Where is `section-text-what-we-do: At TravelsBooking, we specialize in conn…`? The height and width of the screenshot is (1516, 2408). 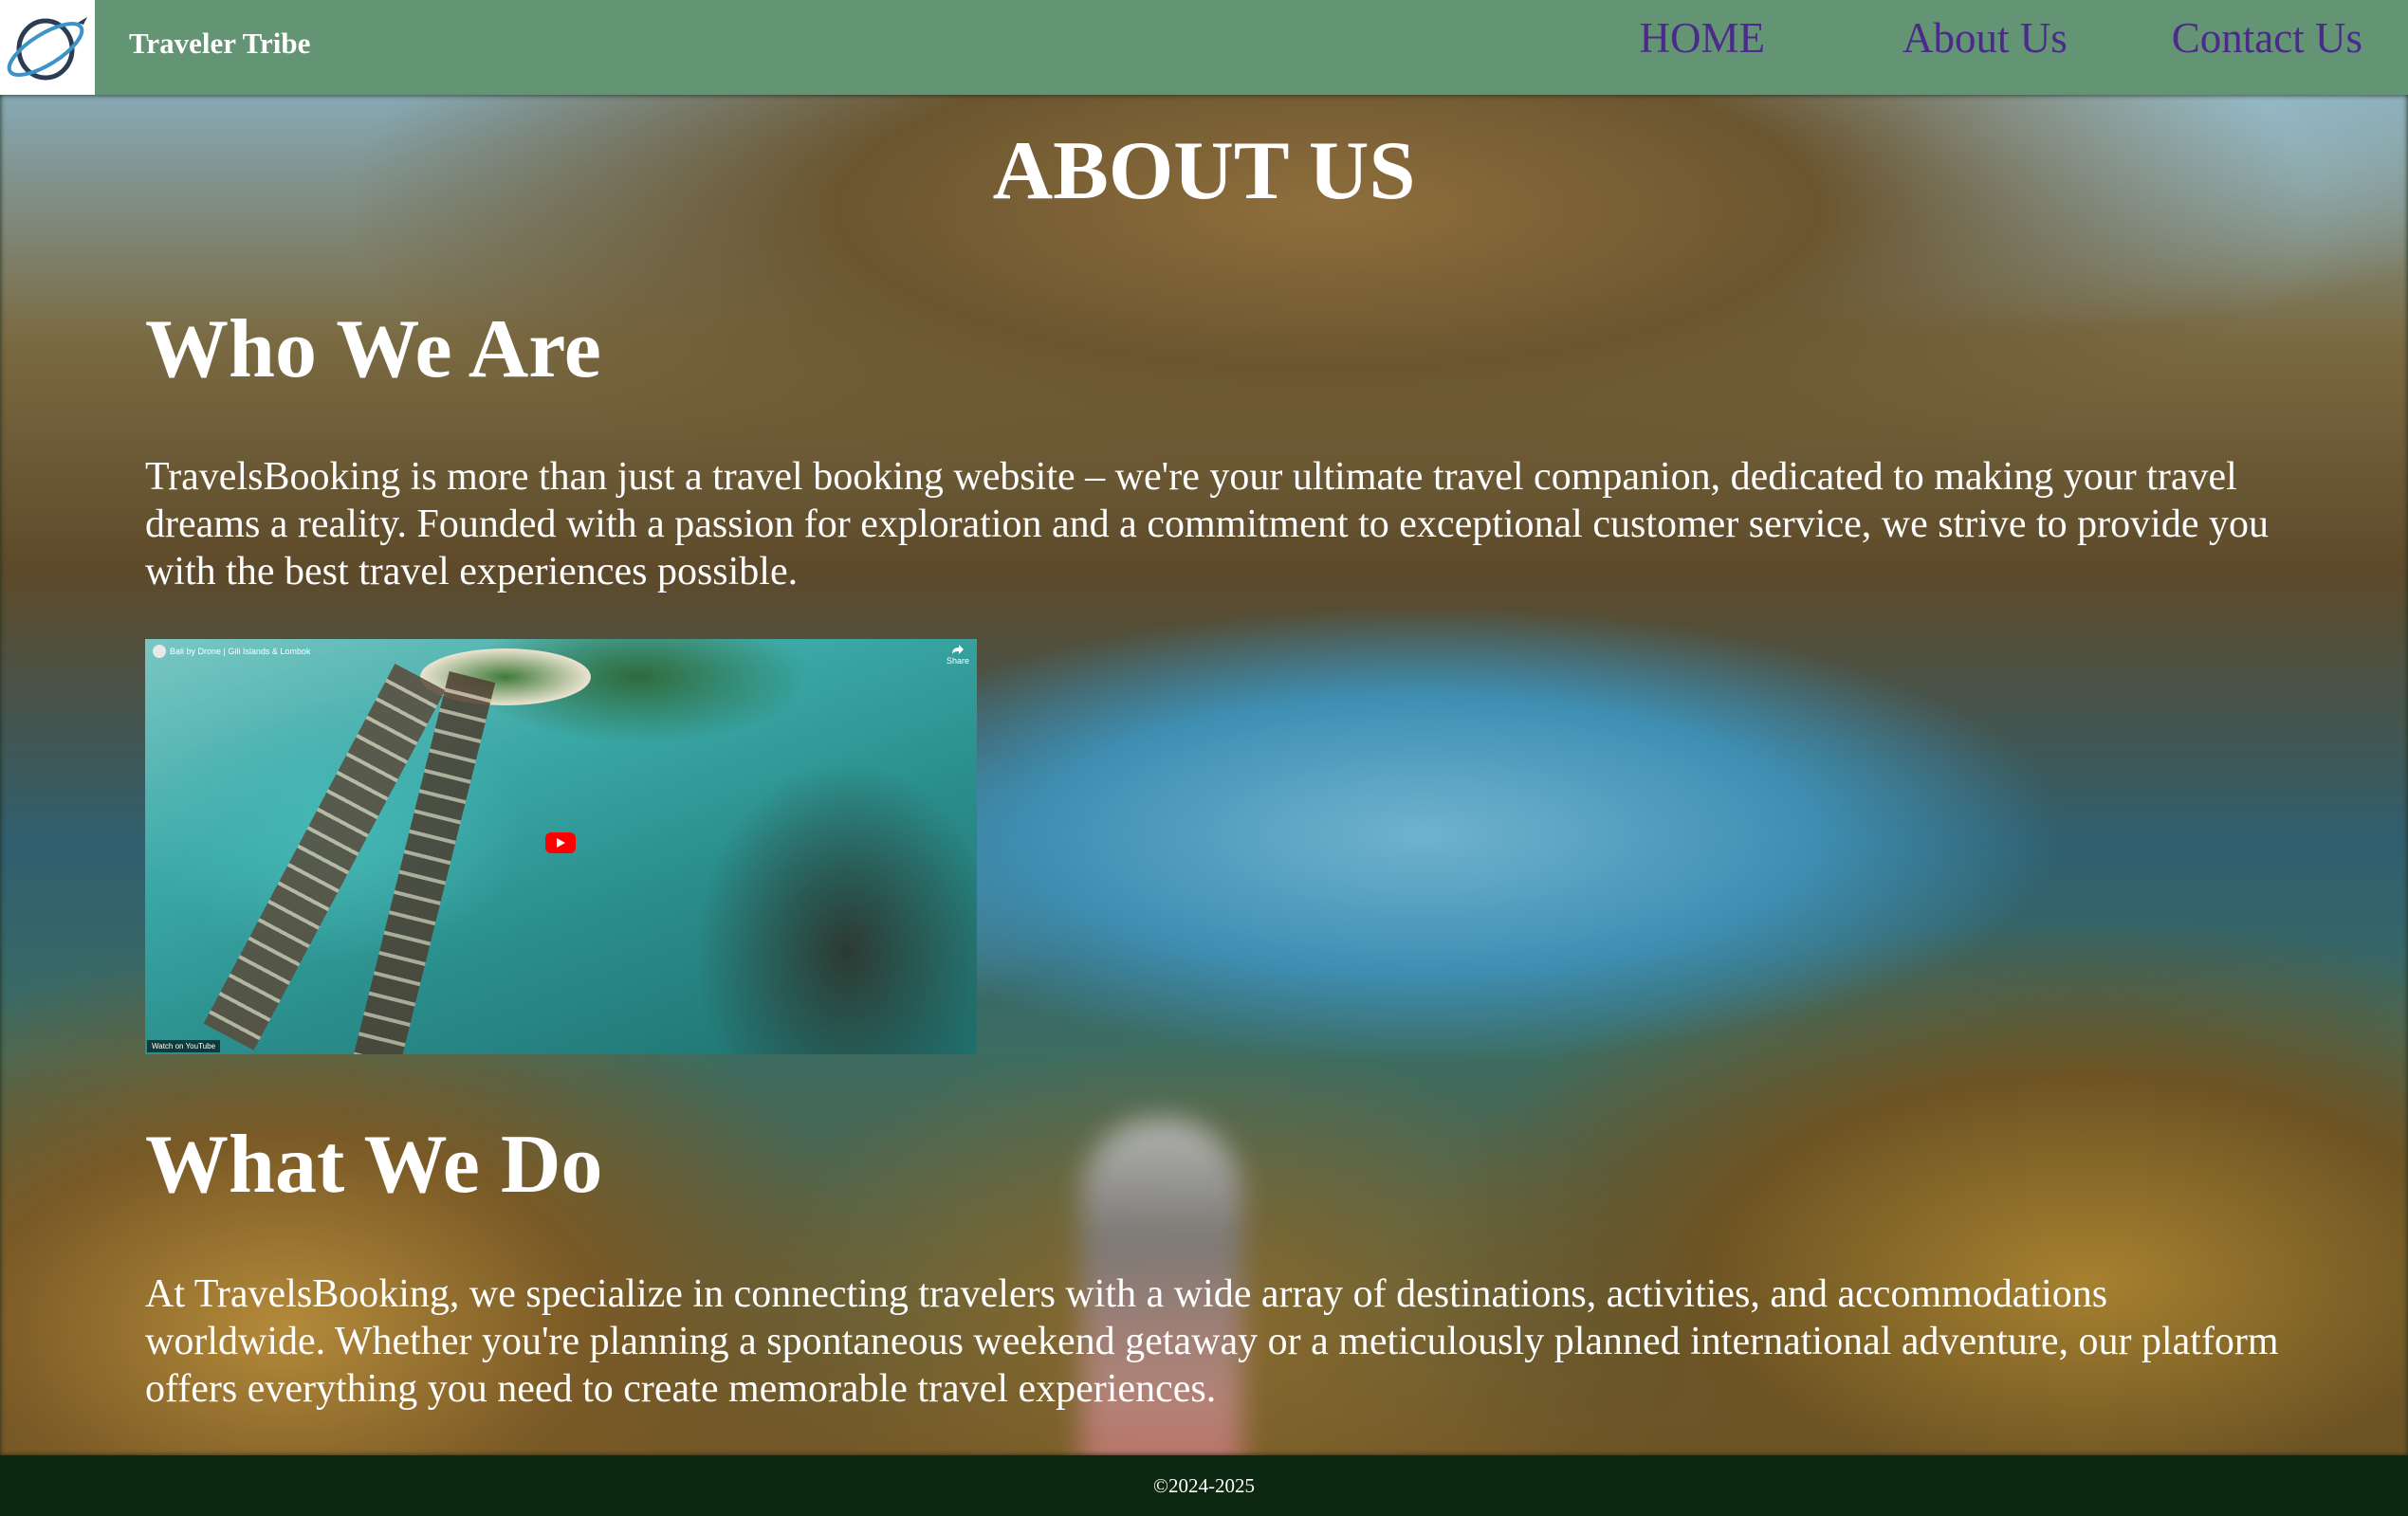
section-text-what-we-do: At TravelsBooking, we specialize in conn… is located at coordinates (1212, 1341).